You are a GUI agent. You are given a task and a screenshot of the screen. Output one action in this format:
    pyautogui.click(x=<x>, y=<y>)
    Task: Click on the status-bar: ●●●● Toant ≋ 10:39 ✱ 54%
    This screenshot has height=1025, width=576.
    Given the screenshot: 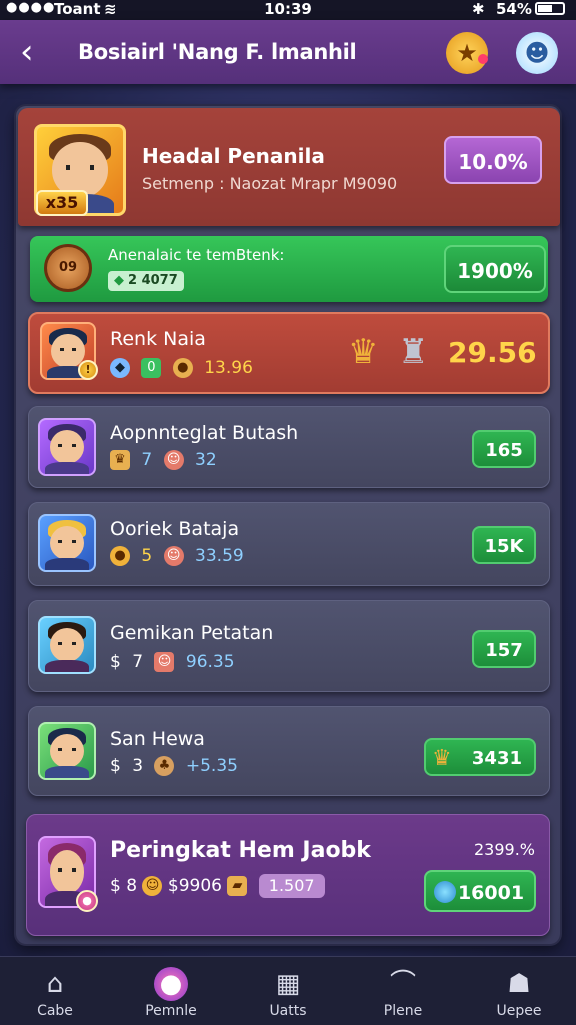 What is the action you would take?
    pyautogui.click(x=288, y=10)
    